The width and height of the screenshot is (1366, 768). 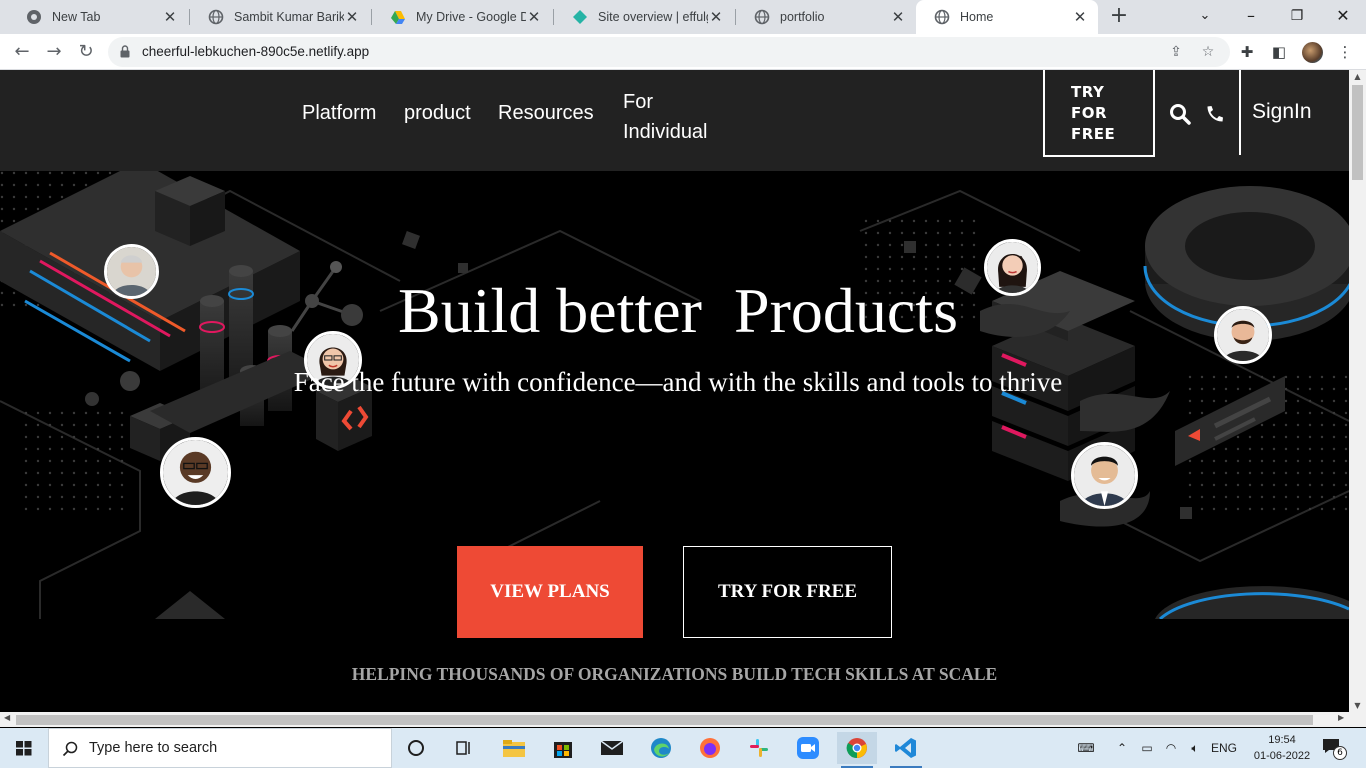 What do you see at coordinates (437, 113) in the screenshot?
I see `nav-product: product` at bounding box center [437, 113].